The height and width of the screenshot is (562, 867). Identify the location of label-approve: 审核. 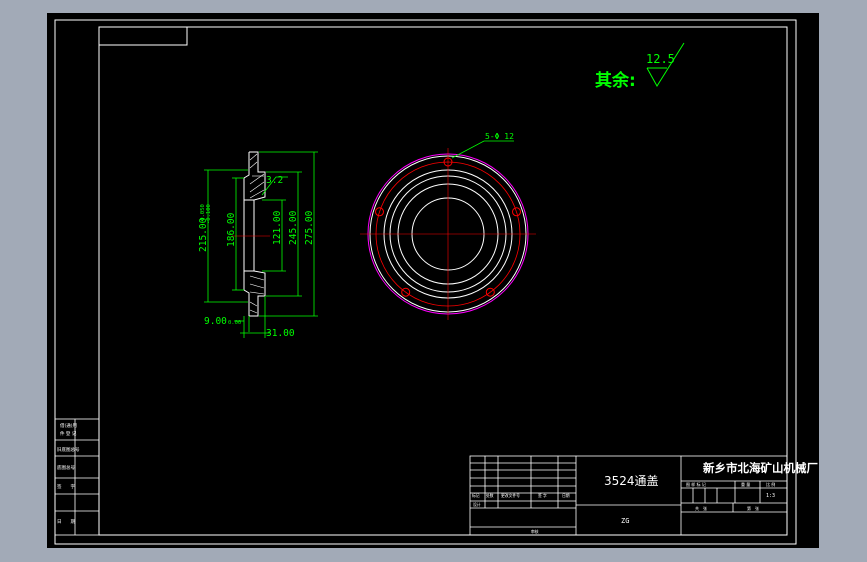
(535, 531).